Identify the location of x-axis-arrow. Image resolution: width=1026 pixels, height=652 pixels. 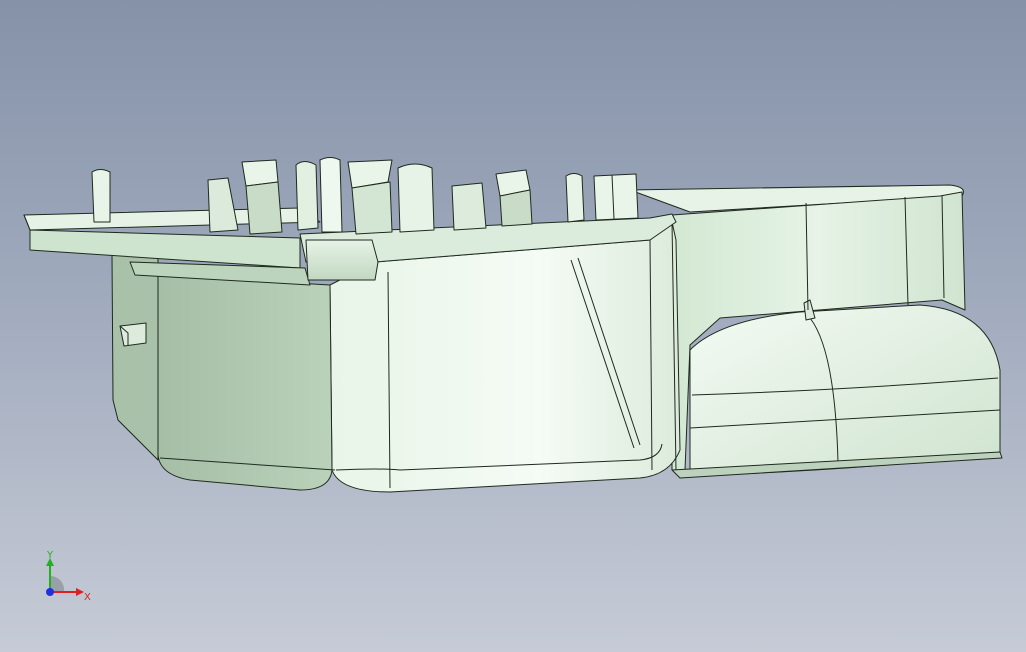
(80, 592).